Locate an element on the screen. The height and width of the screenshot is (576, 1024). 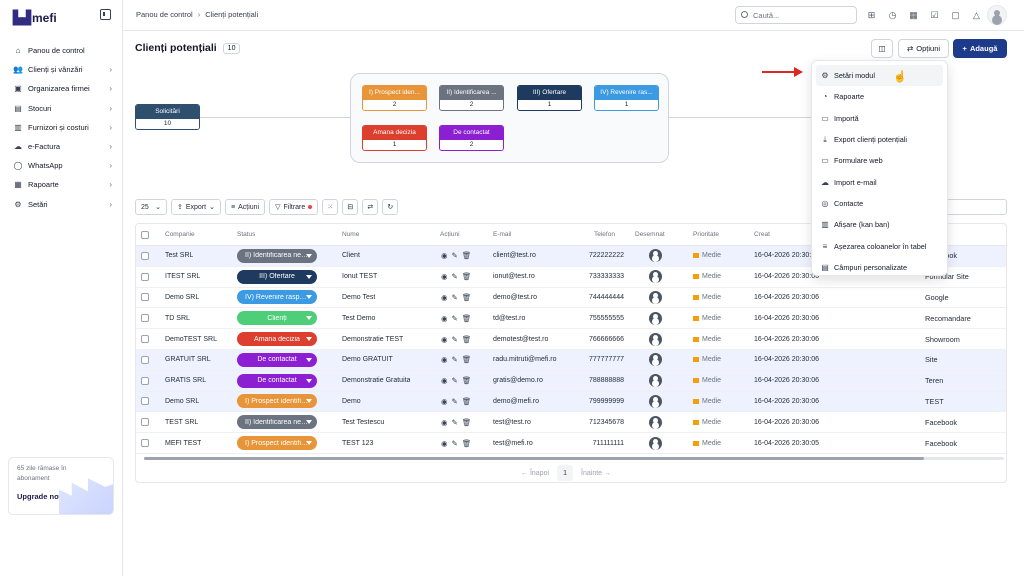
timer-icon: ◷ is located at coordinates (892, 15).